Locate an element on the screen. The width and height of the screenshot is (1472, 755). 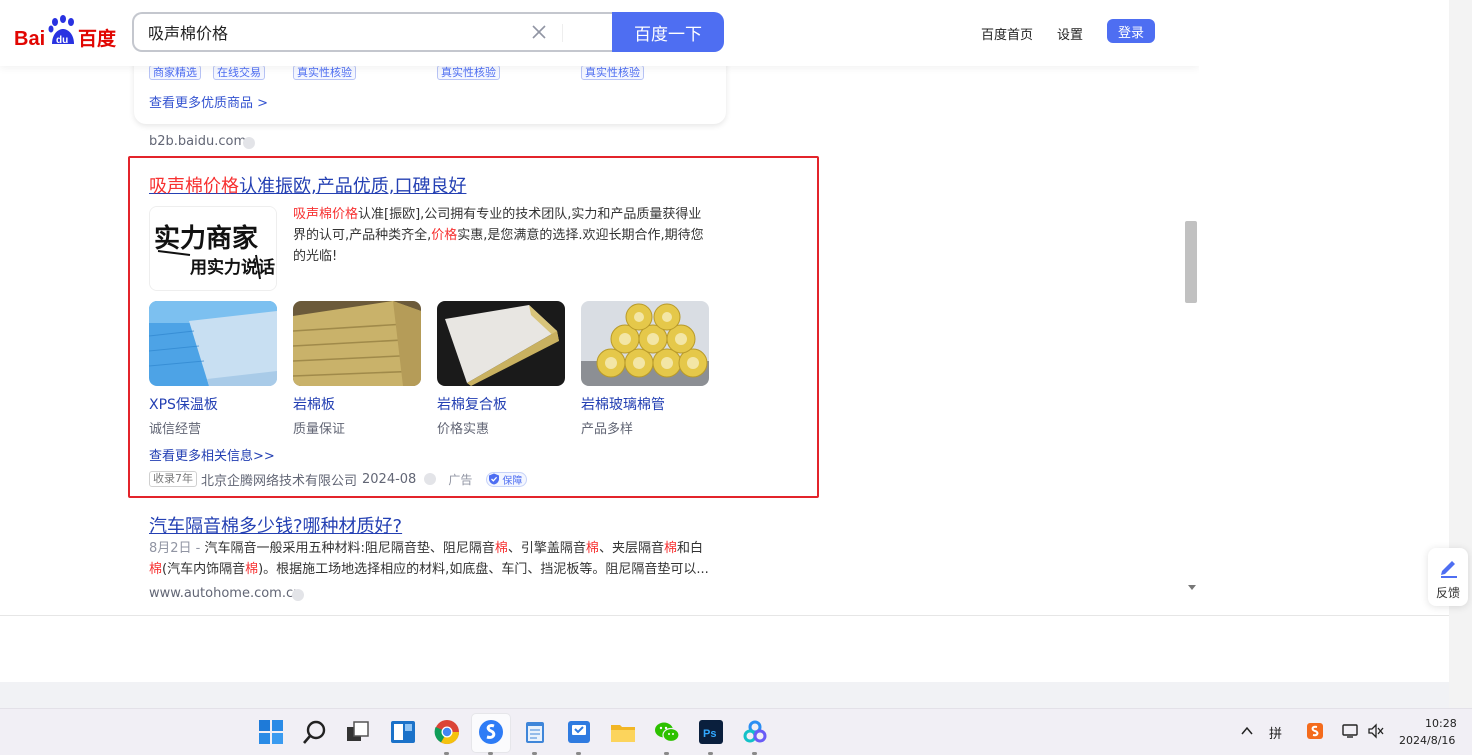
ad-meta-row: 收录7年 北京企腾网络技术有限公司 2024-08 广告 保障 is located at coordinates (338, 479).